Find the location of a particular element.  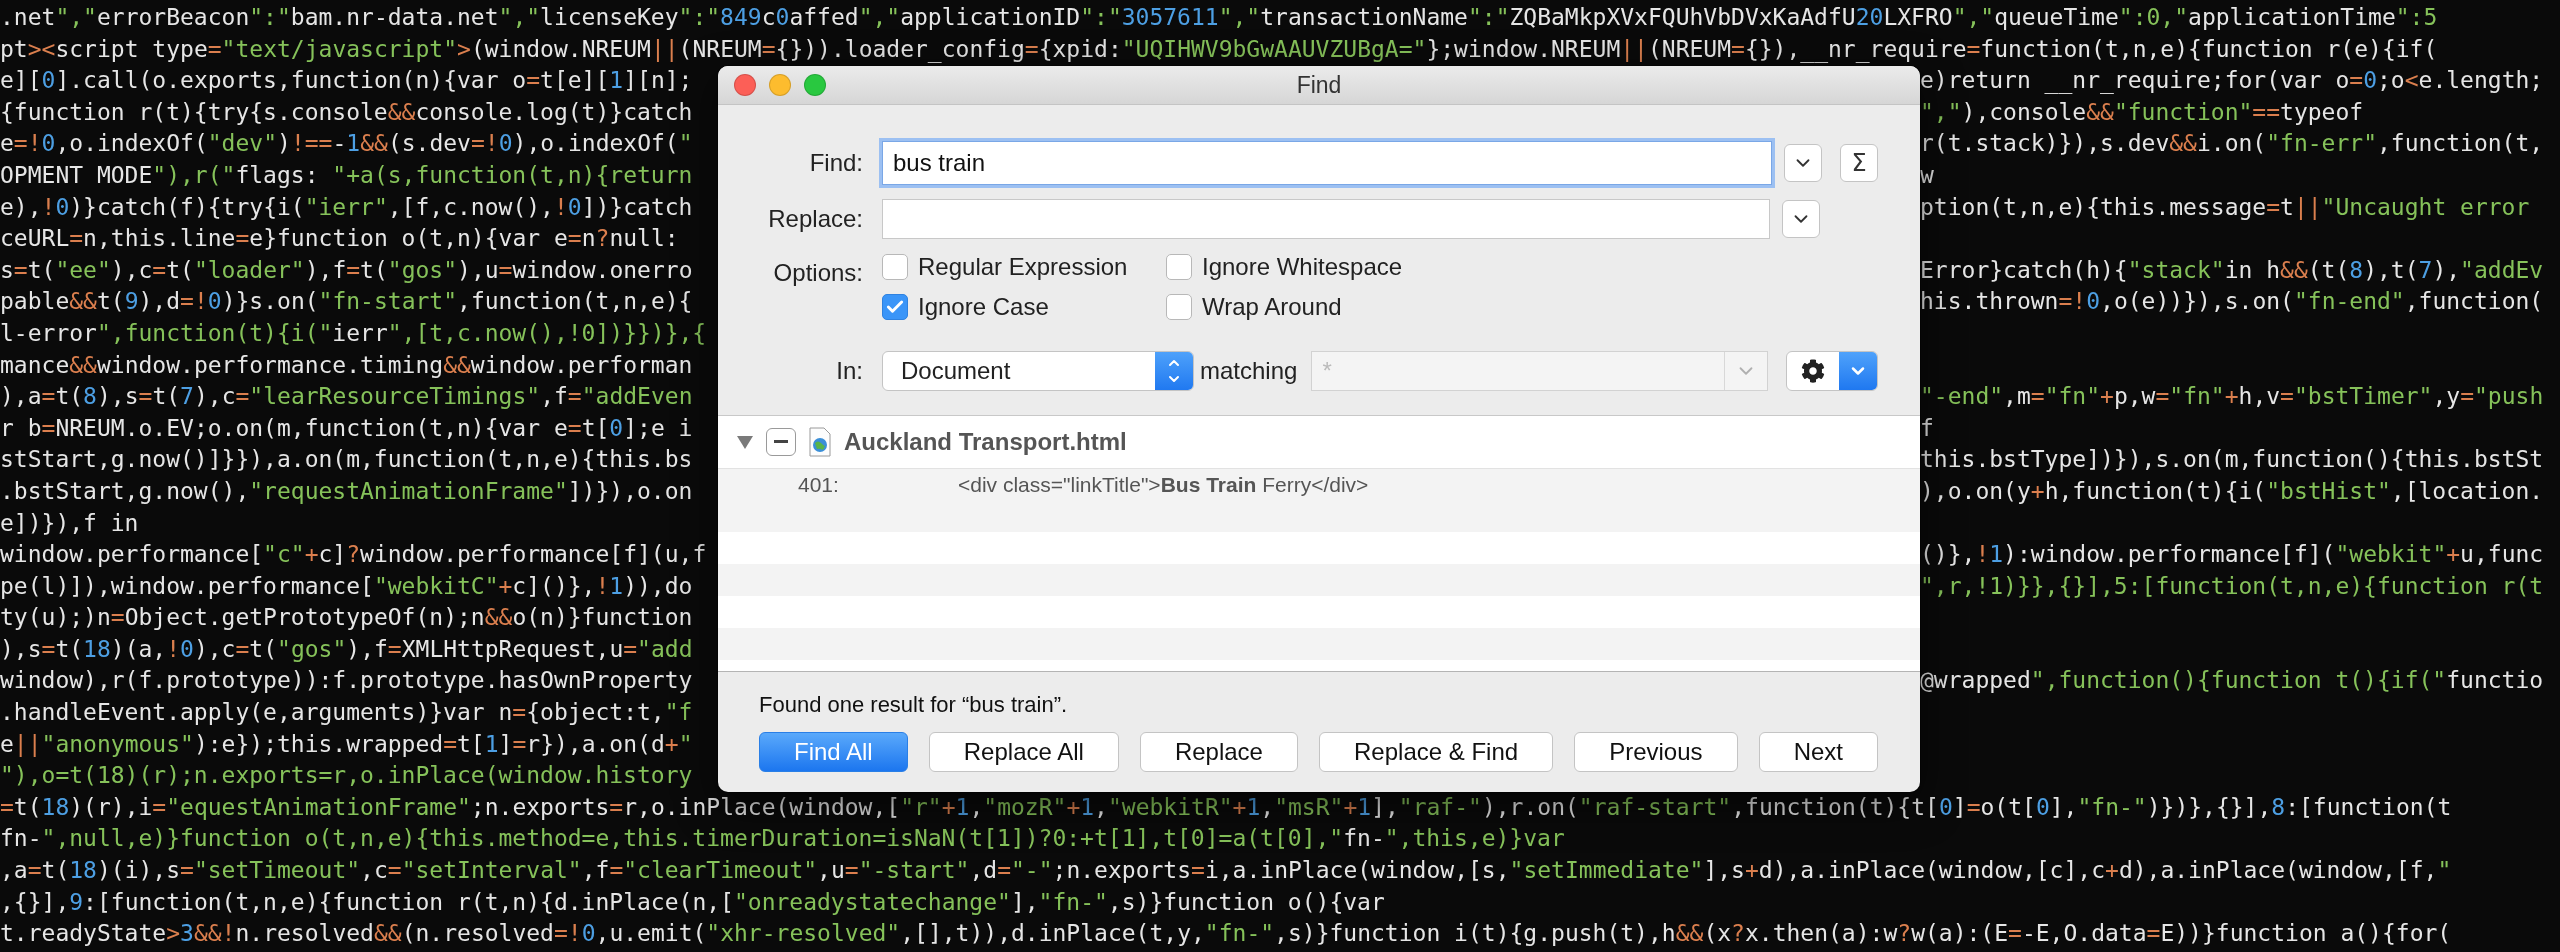

code-line: ),a=t(8),s=t(7),c="learResourceTimings",f="addEven is located at coordinates (346, 397).